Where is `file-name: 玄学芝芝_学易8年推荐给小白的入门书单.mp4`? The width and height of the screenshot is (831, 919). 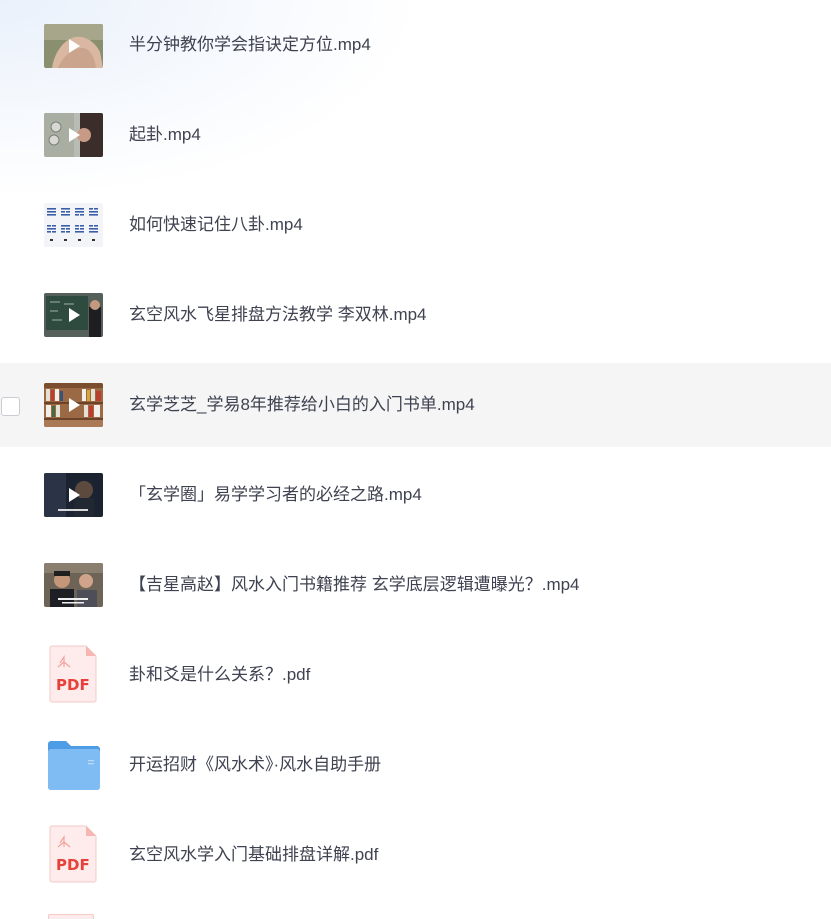 file-name: 玄学芝芝_学易8年推荐给小白的入门书单.mp4 is located at coordinates (302, 405).